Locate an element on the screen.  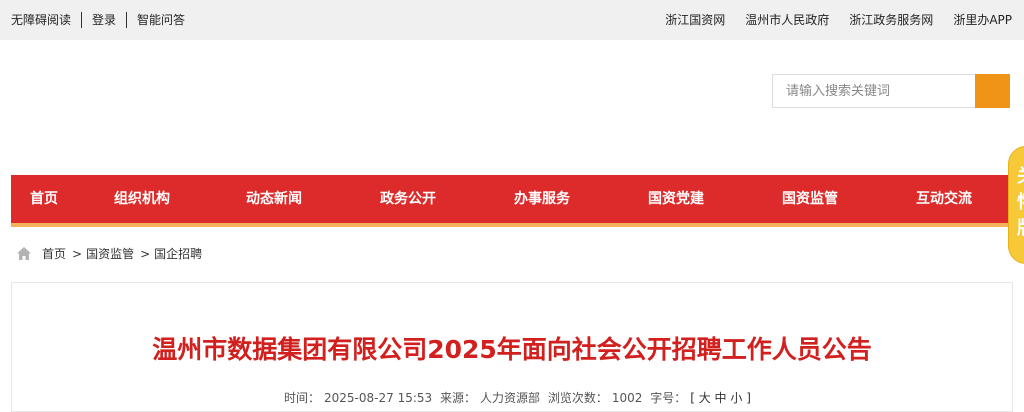
nav-item-news: 动态新闻 is located at coordinates (274, 198).